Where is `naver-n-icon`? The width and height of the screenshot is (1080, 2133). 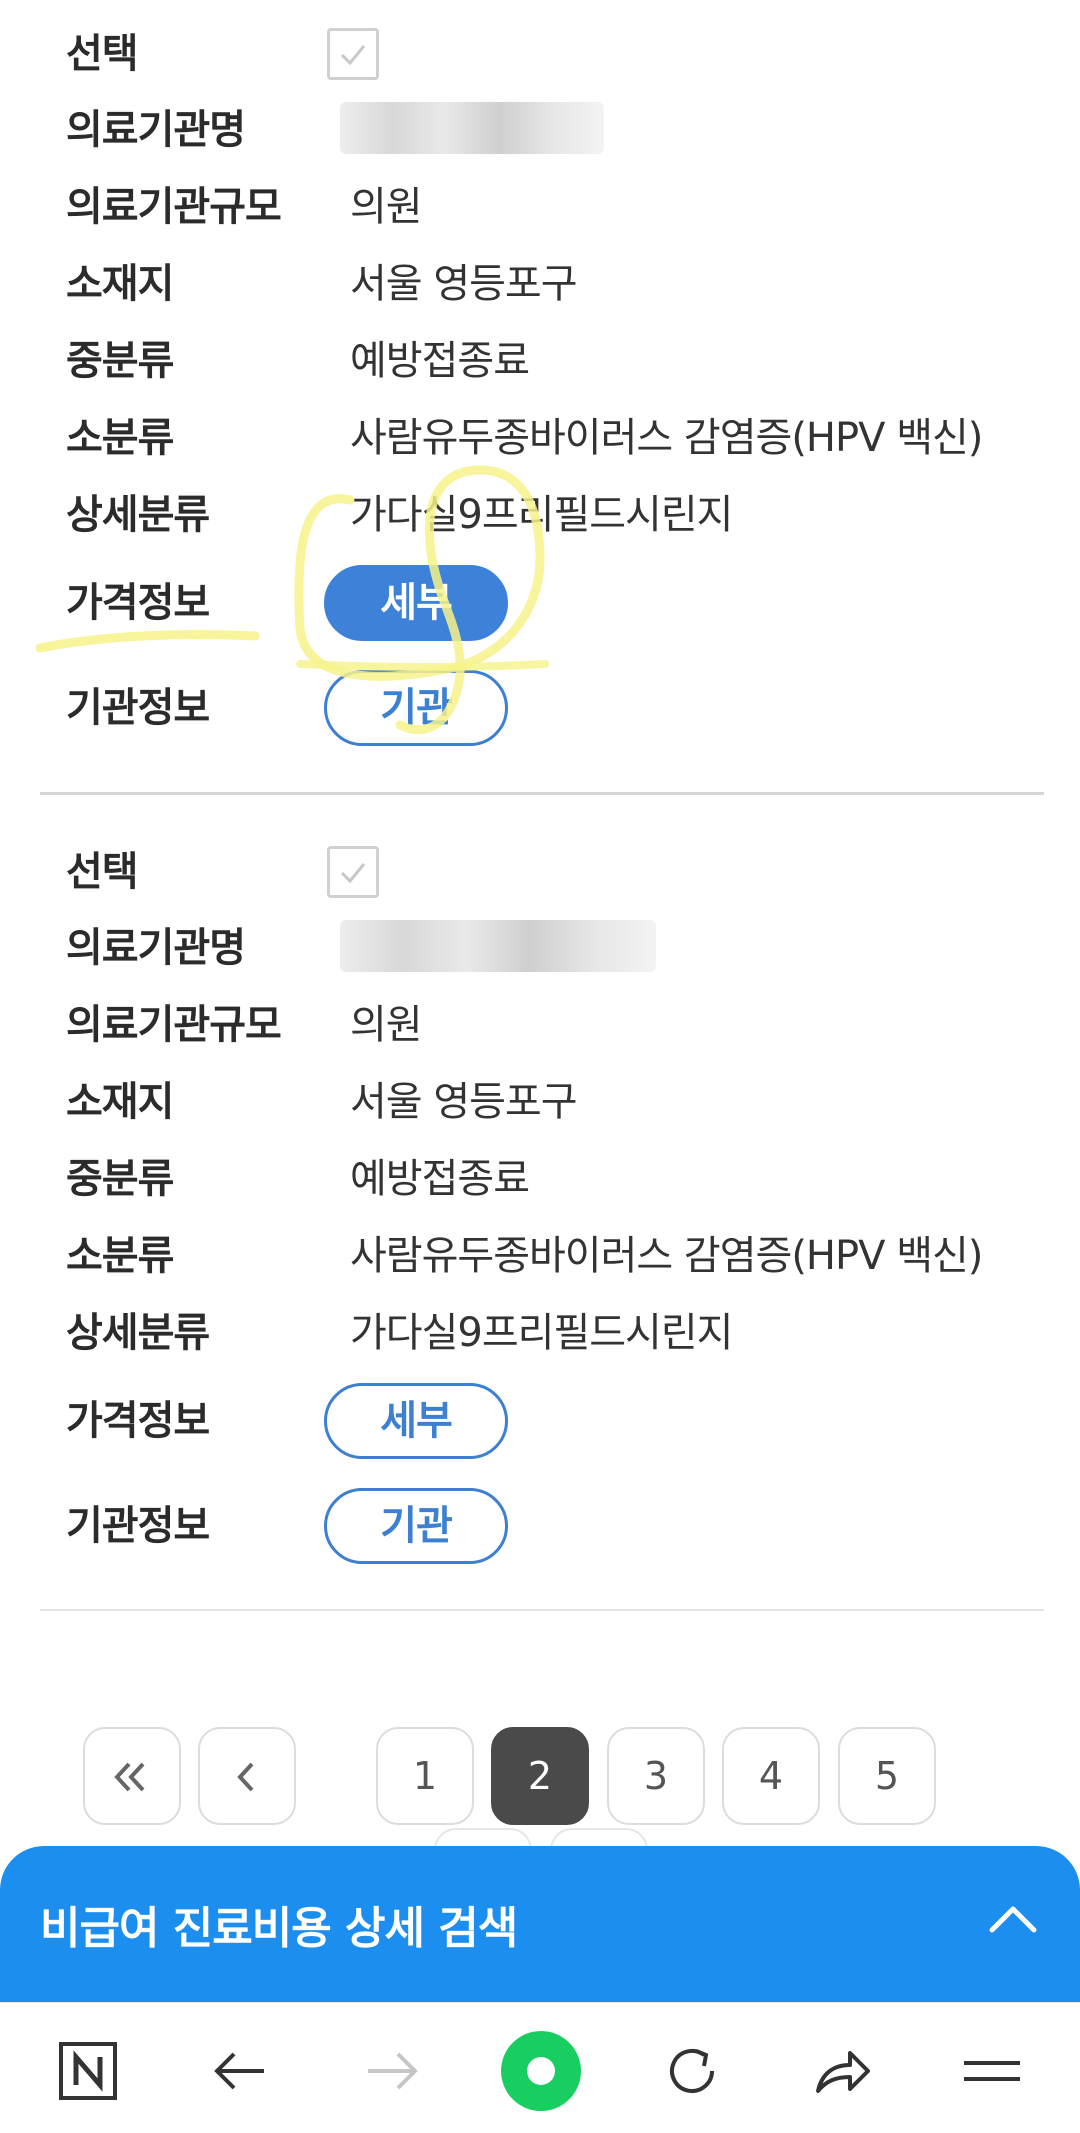 naver-n-icon is located at coordinates (88, 2071).